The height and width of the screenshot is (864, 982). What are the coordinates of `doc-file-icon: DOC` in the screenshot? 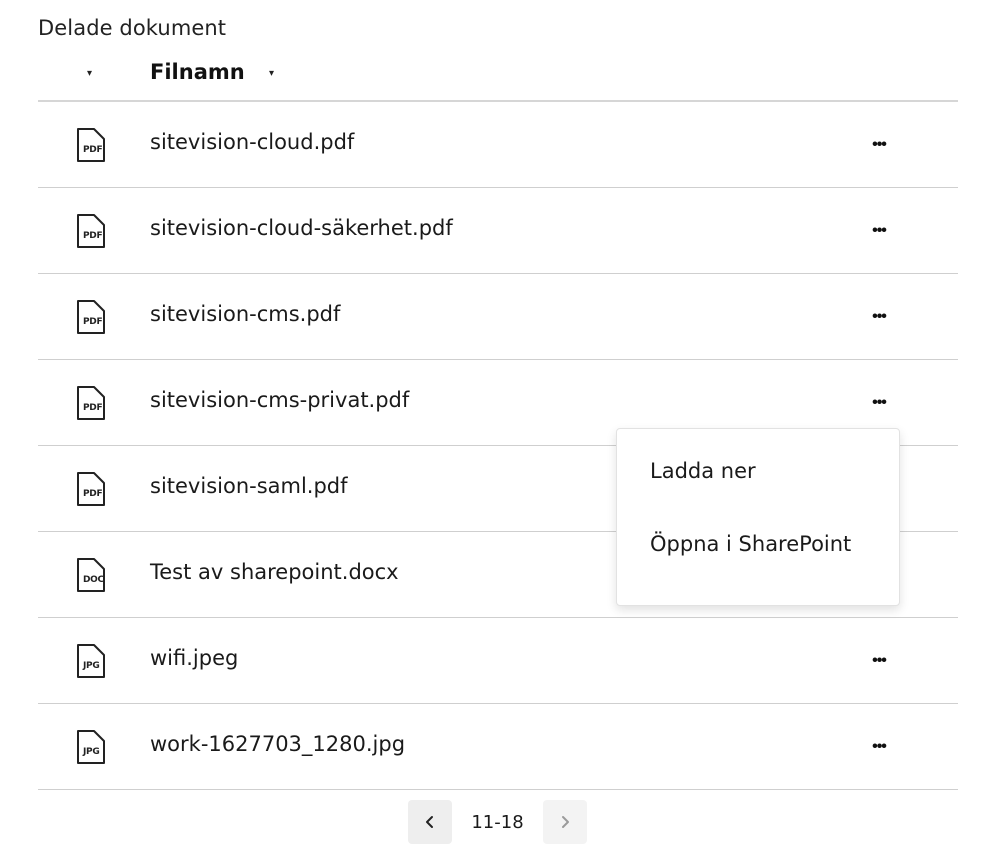 It's located at (91, 575).